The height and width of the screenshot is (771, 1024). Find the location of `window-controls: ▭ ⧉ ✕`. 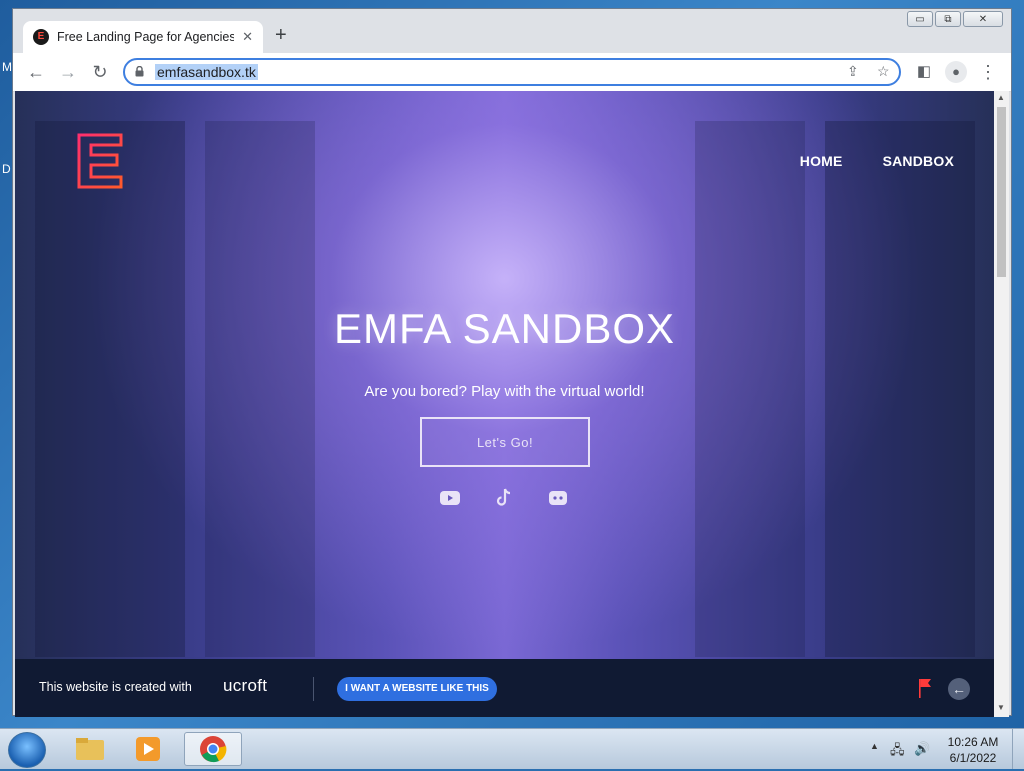

window-controls: ▭ ⧉ ✕ is located at coordinates (955, 19).